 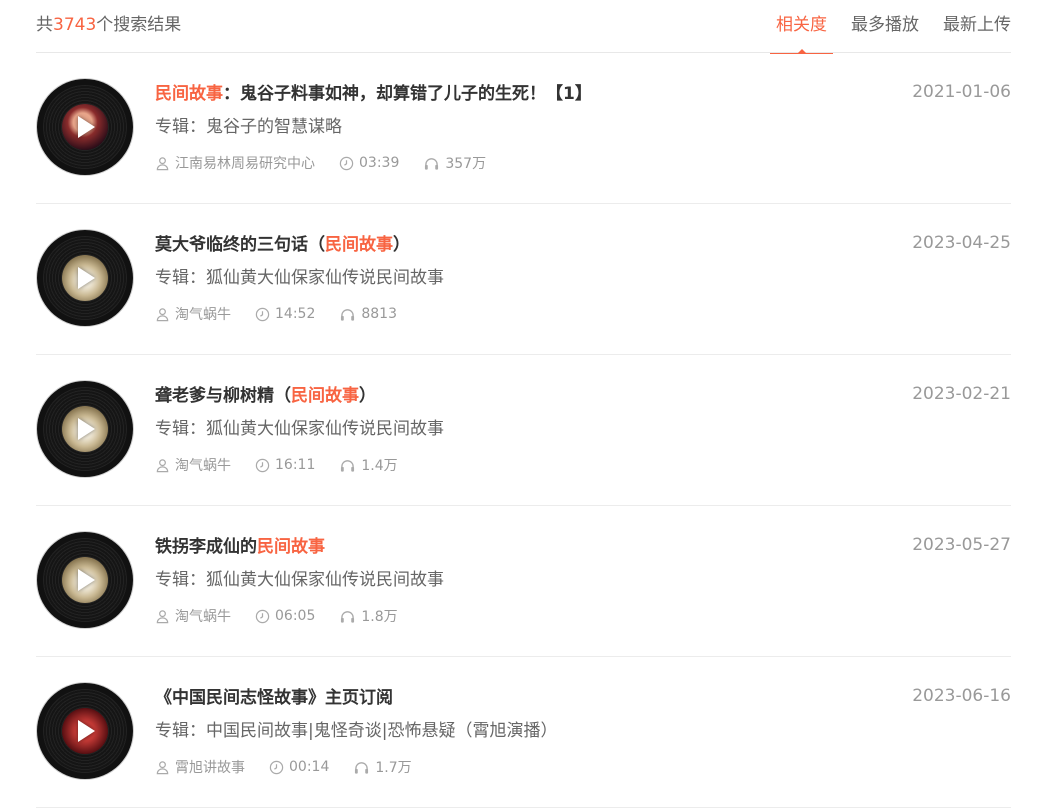 I want to click on duration: 16:11, so click(x=295, y=465).